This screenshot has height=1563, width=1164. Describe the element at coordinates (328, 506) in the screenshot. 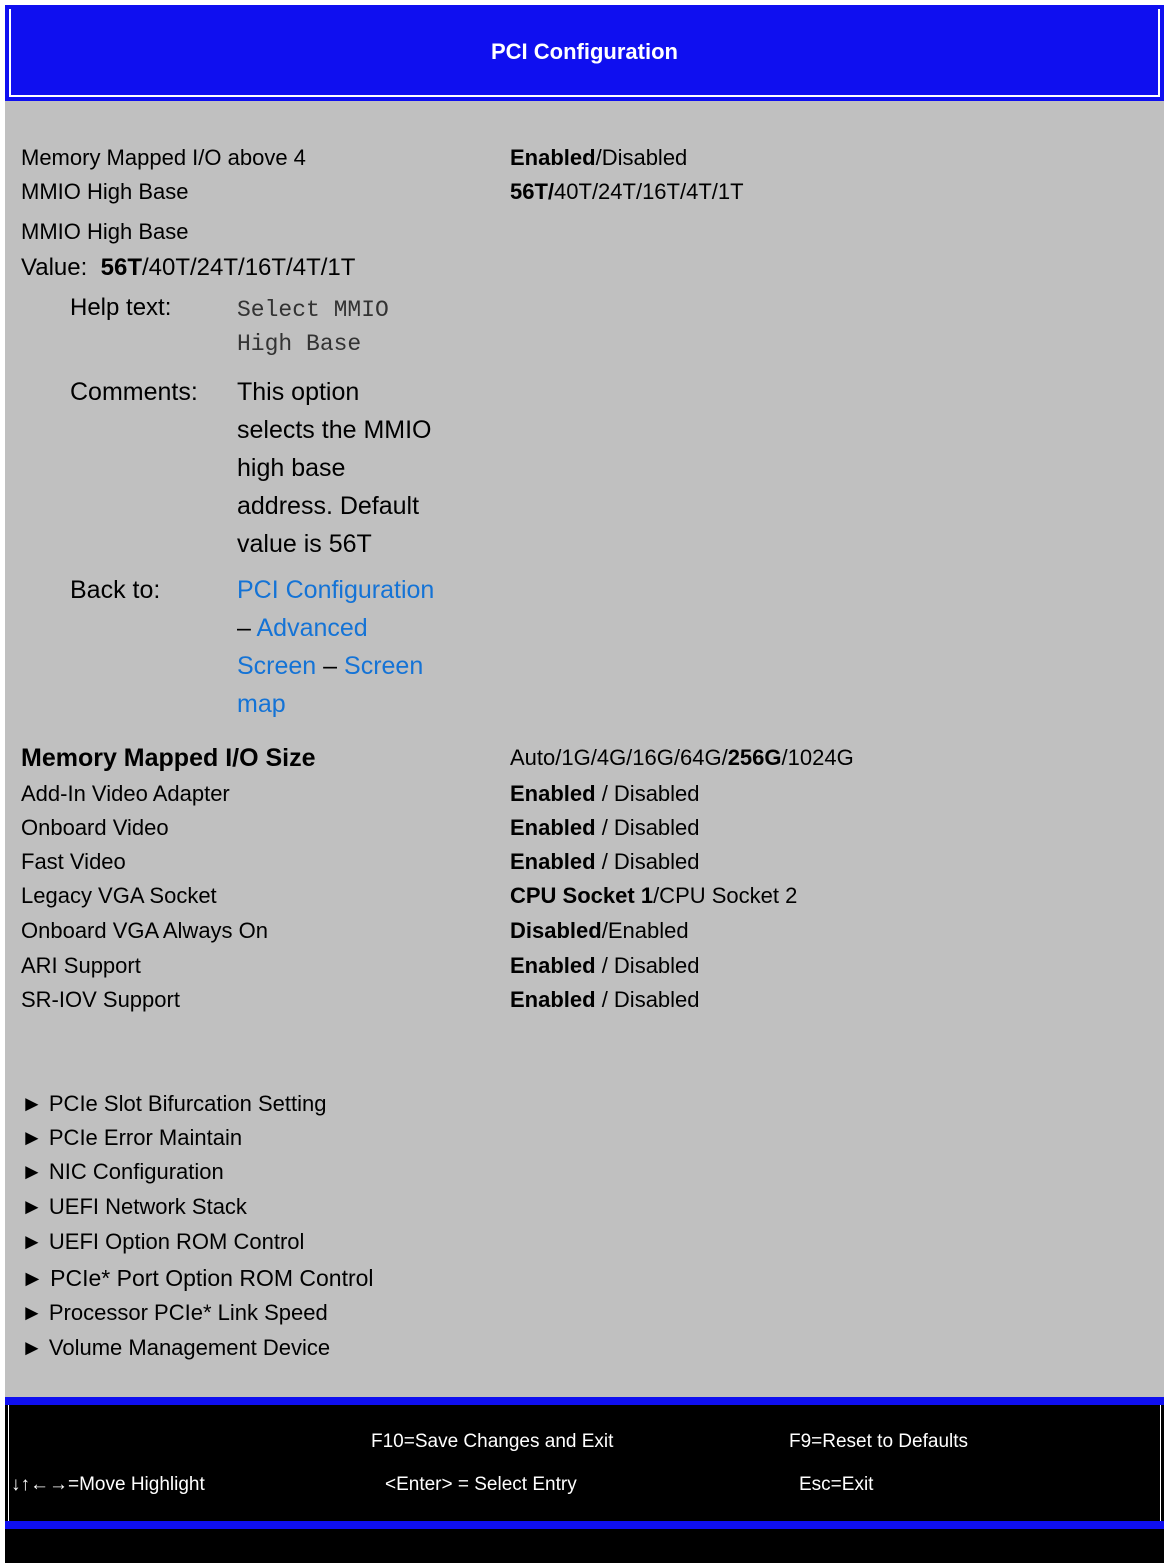

I see `comments-line: address. Default` at that location.